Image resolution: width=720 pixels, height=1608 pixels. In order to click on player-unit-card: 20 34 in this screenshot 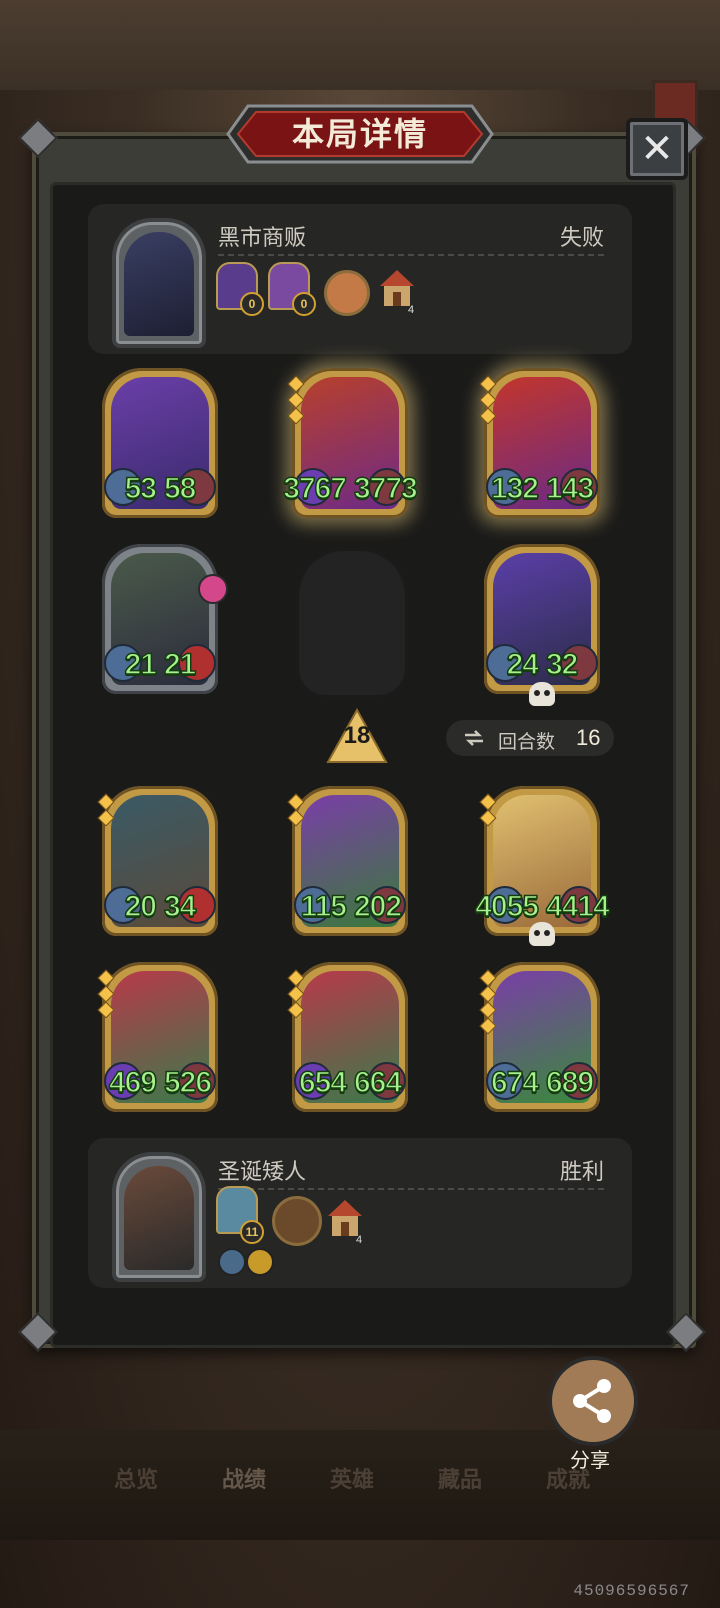, I will do `click(157, 861)`.